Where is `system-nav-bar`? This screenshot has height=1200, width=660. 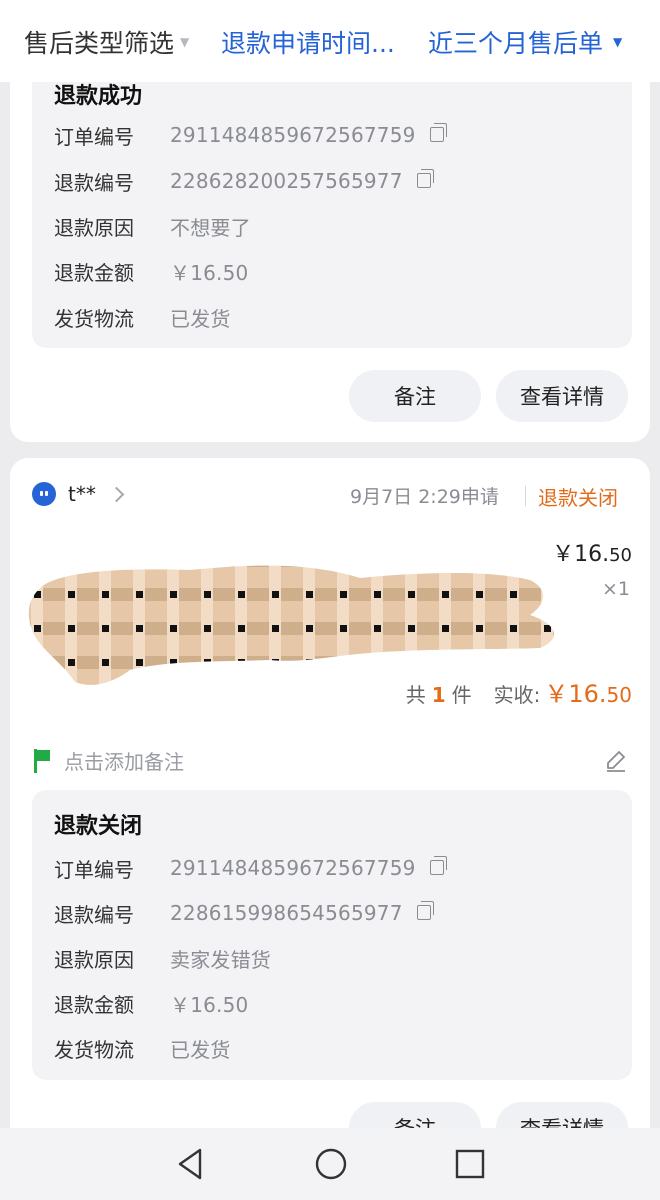 system-nav-bar is located at coordinates (330, 1164).